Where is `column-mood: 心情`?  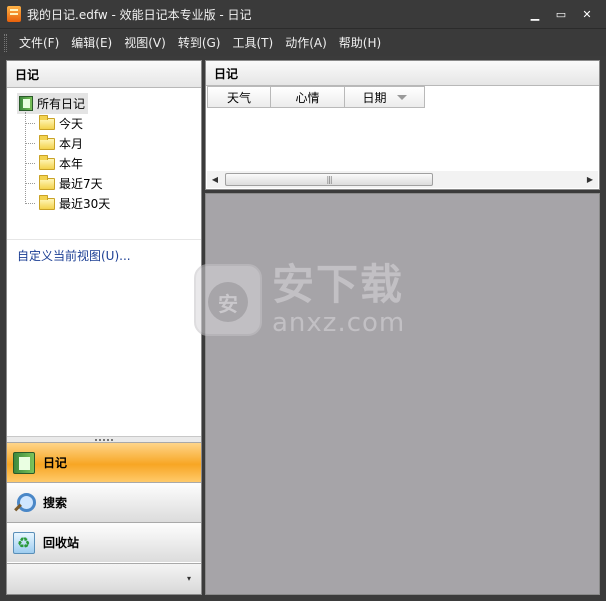
column-mood: 心情 is located at coordinates (308, 97).